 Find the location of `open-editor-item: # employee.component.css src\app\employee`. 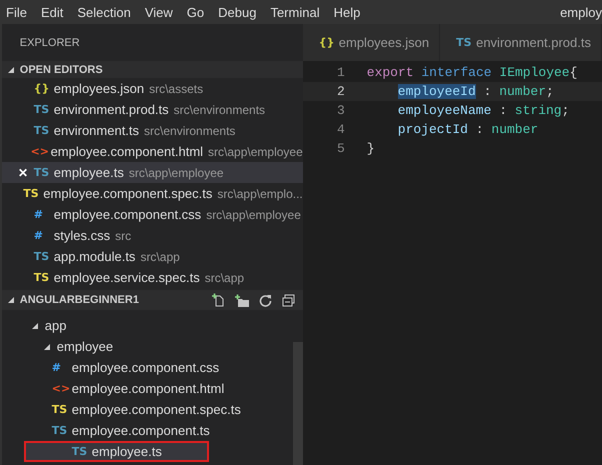

open-editor-item: # employee.component.css src\app\employee is located at coordinates (152, 214).